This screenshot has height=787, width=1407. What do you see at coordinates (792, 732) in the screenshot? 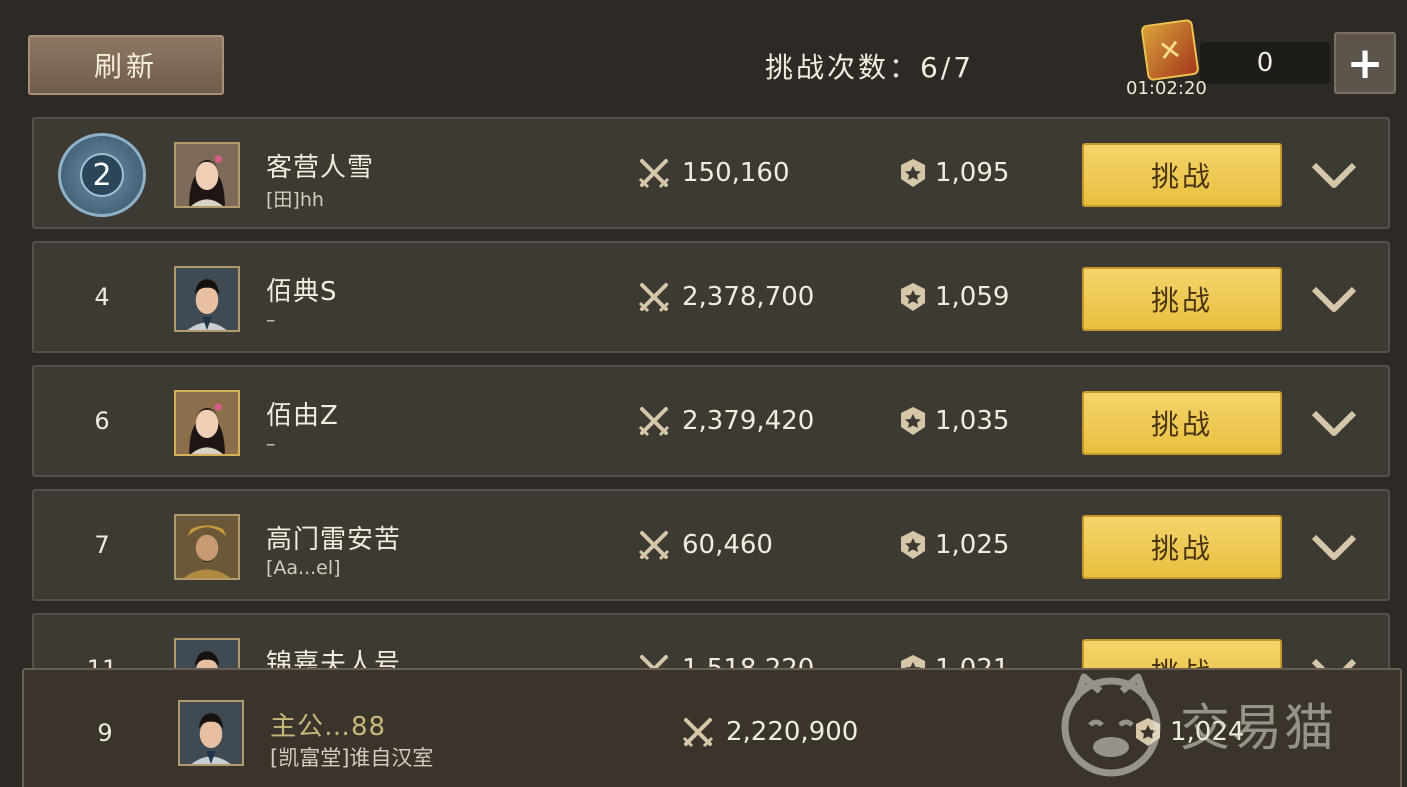
I see `self-power-value: 2,220,900` at bounding box center [792, 732].